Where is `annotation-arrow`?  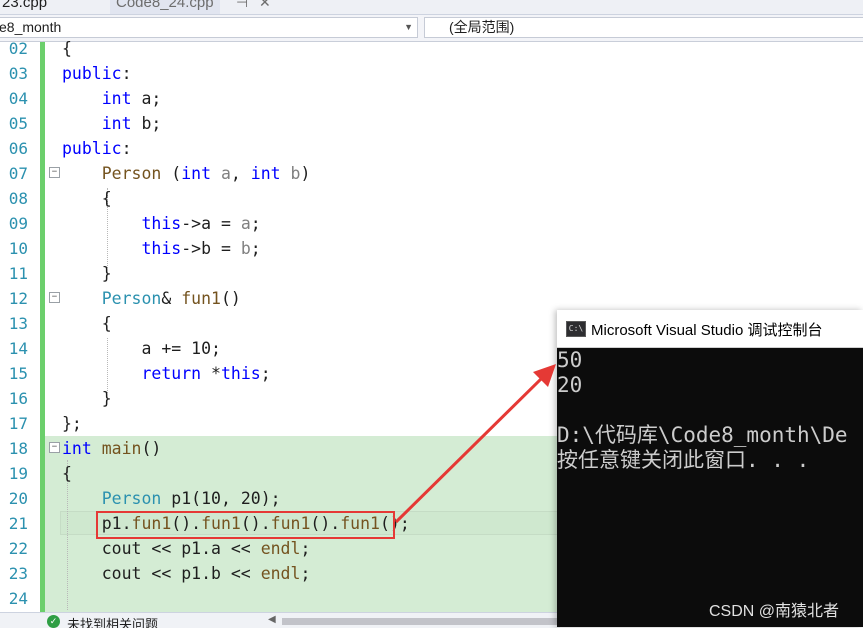 annotation-arrow is located at coordinates (475, 444).